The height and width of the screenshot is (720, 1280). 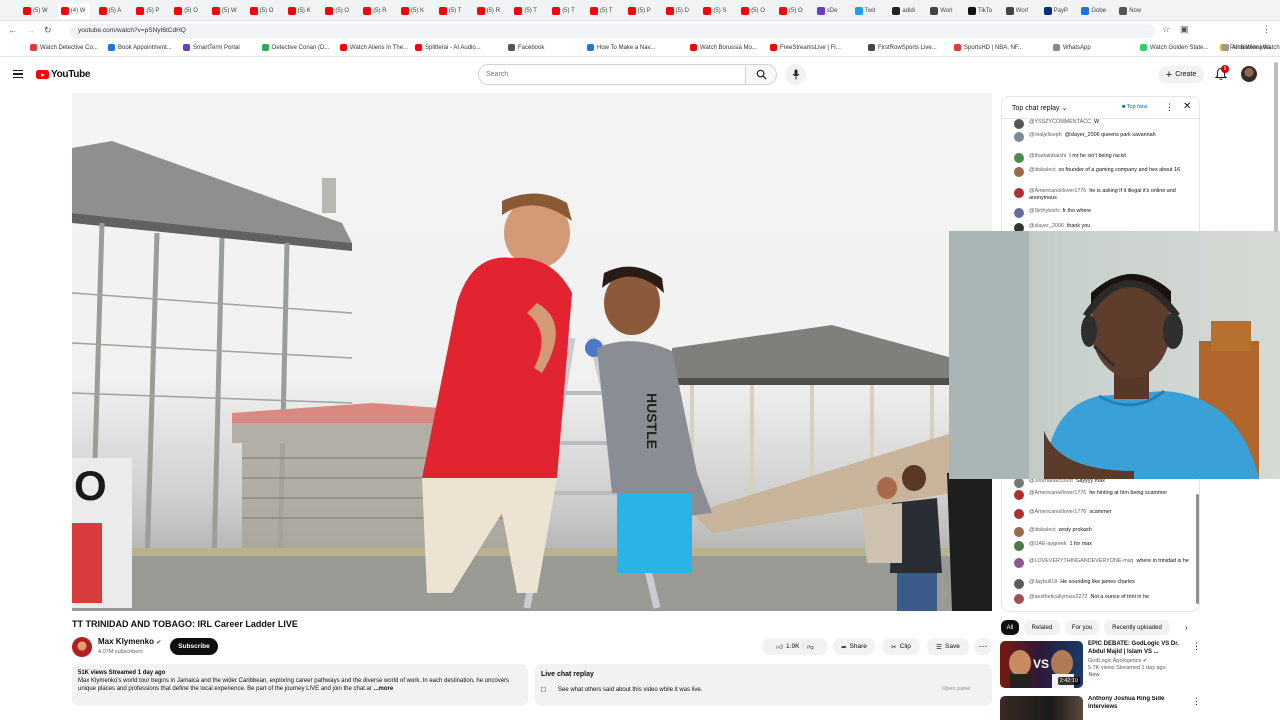 What do you see at coordinates (981, 11) in the screenshot?
I see `browser-tab: TikTo` at bounding box center [981, 11].